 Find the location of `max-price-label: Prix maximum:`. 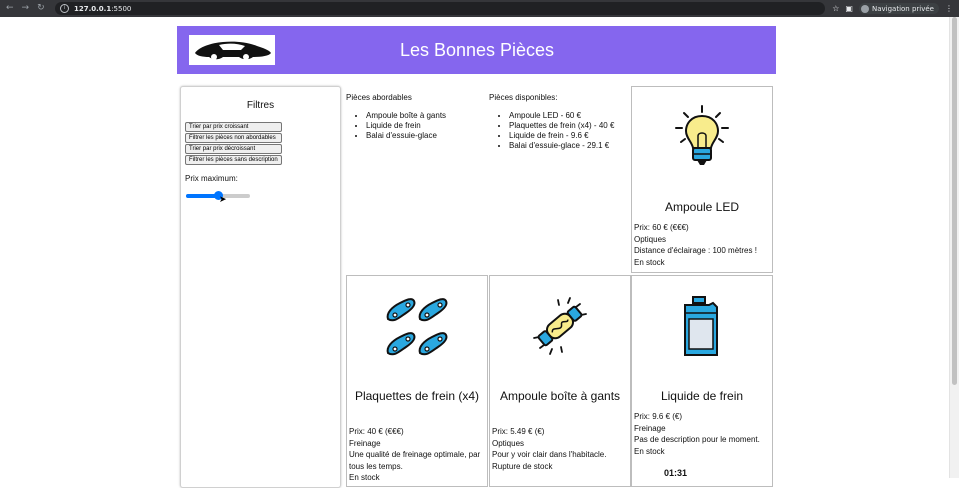

max-price-label: Prix maximum: is located at coordinates (211, 178).